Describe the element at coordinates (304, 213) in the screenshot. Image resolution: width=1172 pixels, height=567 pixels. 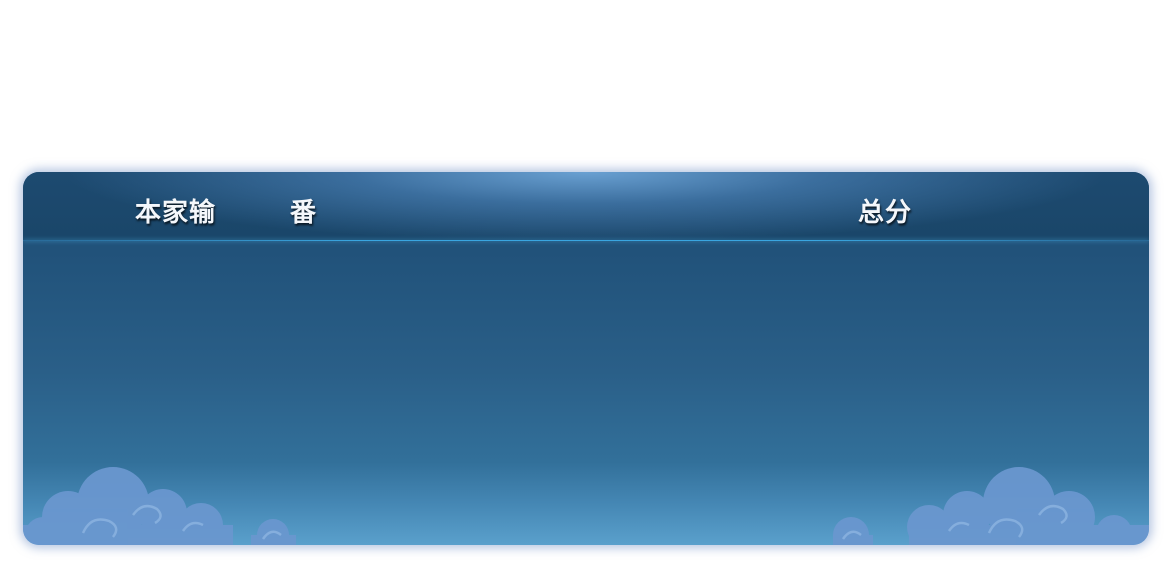
I see `column-header-fan: 番` at that location.